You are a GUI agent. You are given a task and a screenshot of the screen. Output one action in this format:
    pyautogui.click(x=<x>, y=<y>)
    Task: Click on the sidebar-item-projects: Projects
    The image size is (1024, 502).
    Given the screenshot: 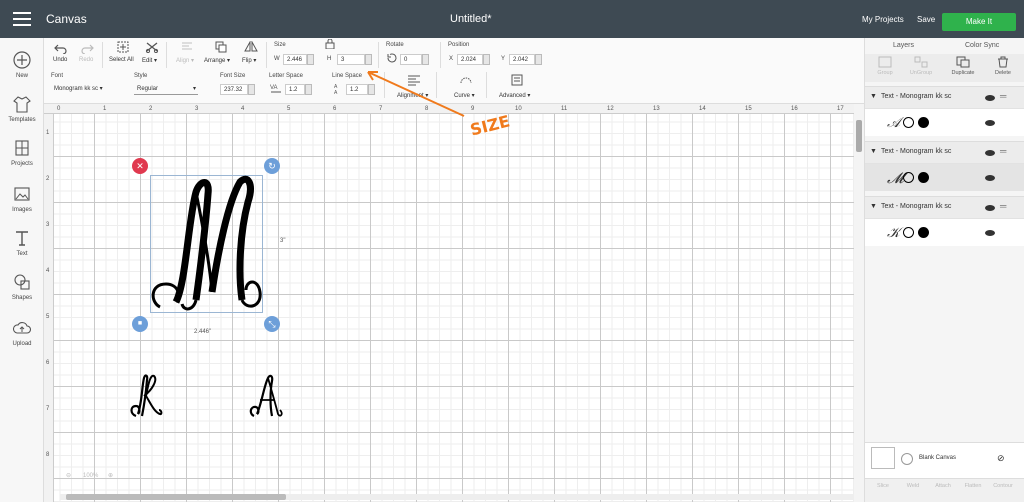 What is the action you would take?
    pyautogui.click(x=22, y=152)
    